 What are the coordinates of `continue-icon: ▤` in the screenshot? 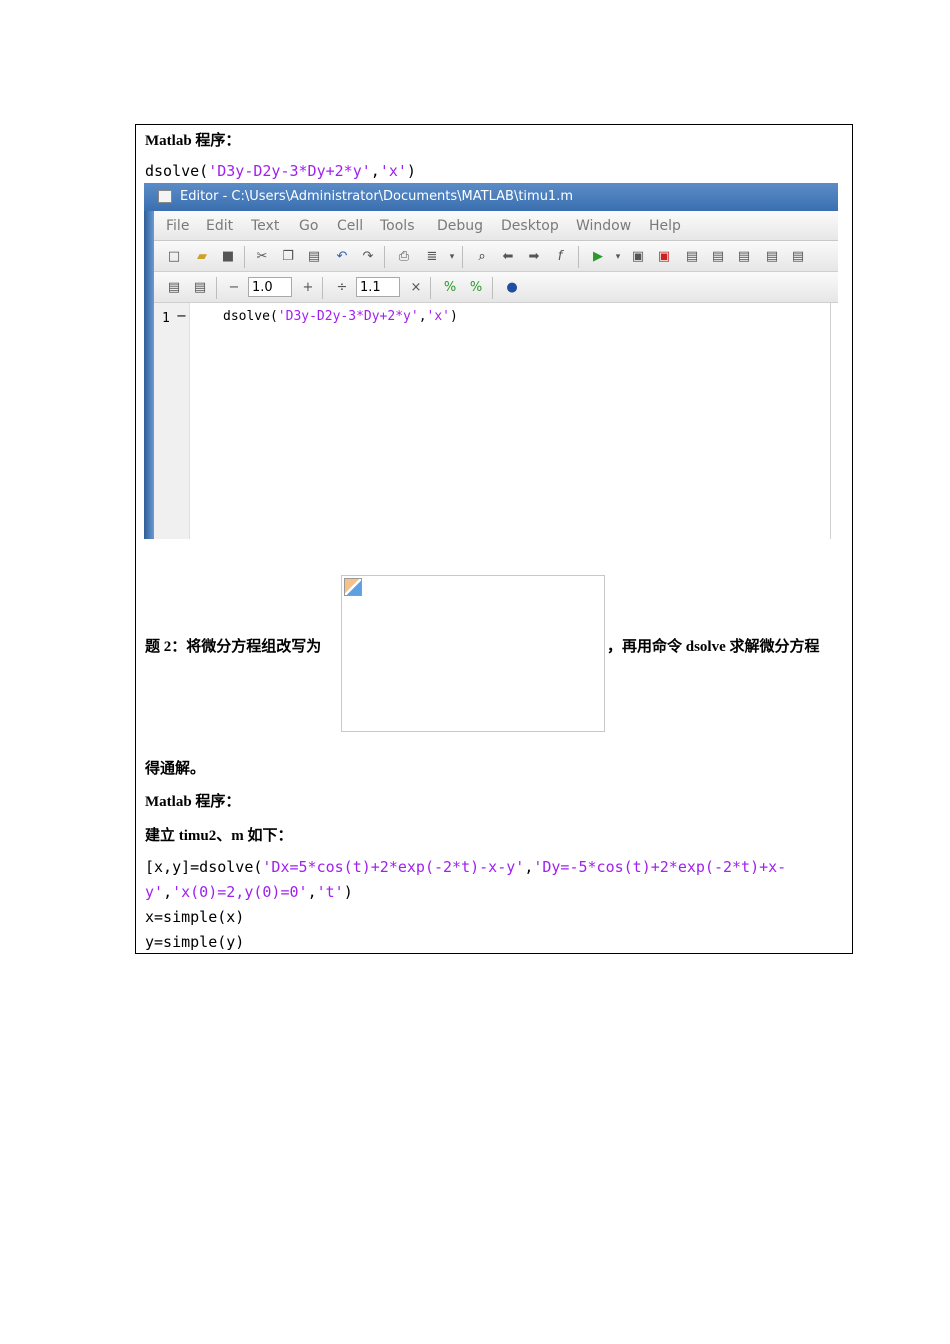 It's located at (772, 257).